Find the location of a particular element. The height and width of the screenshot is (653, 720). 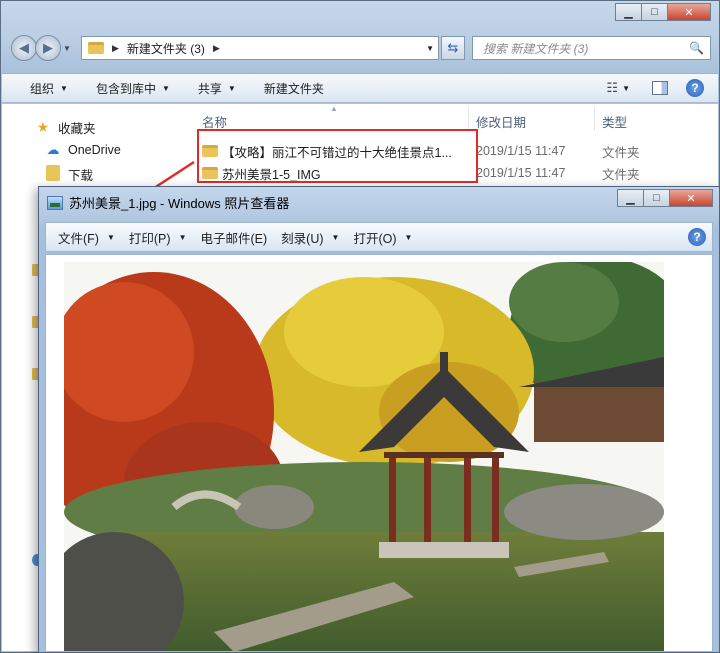

menu-print-label: 打印(P) is located at coordinates (149, 238).